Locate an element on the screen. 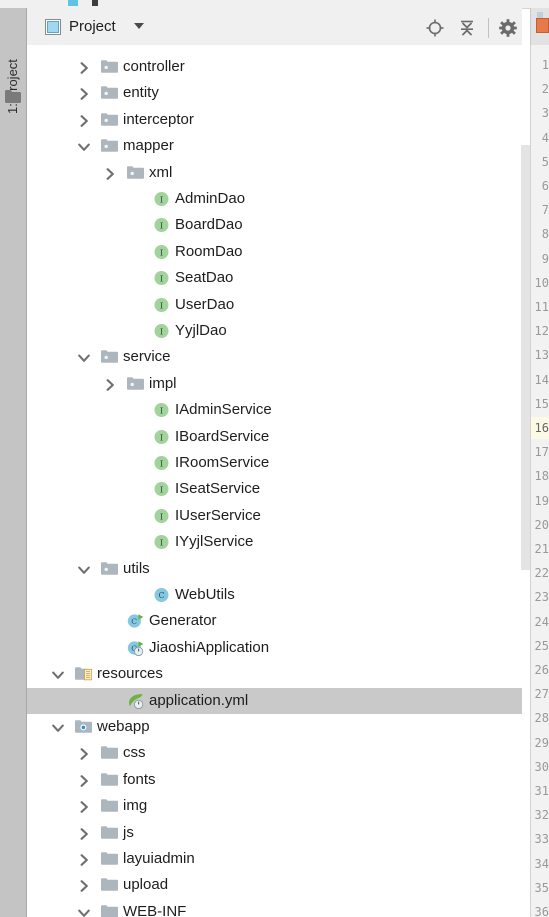 Image resolution: width=549 pixels, height=917 pixels. tree-row-label: IYyjlService is located at coordinates (214, 542).